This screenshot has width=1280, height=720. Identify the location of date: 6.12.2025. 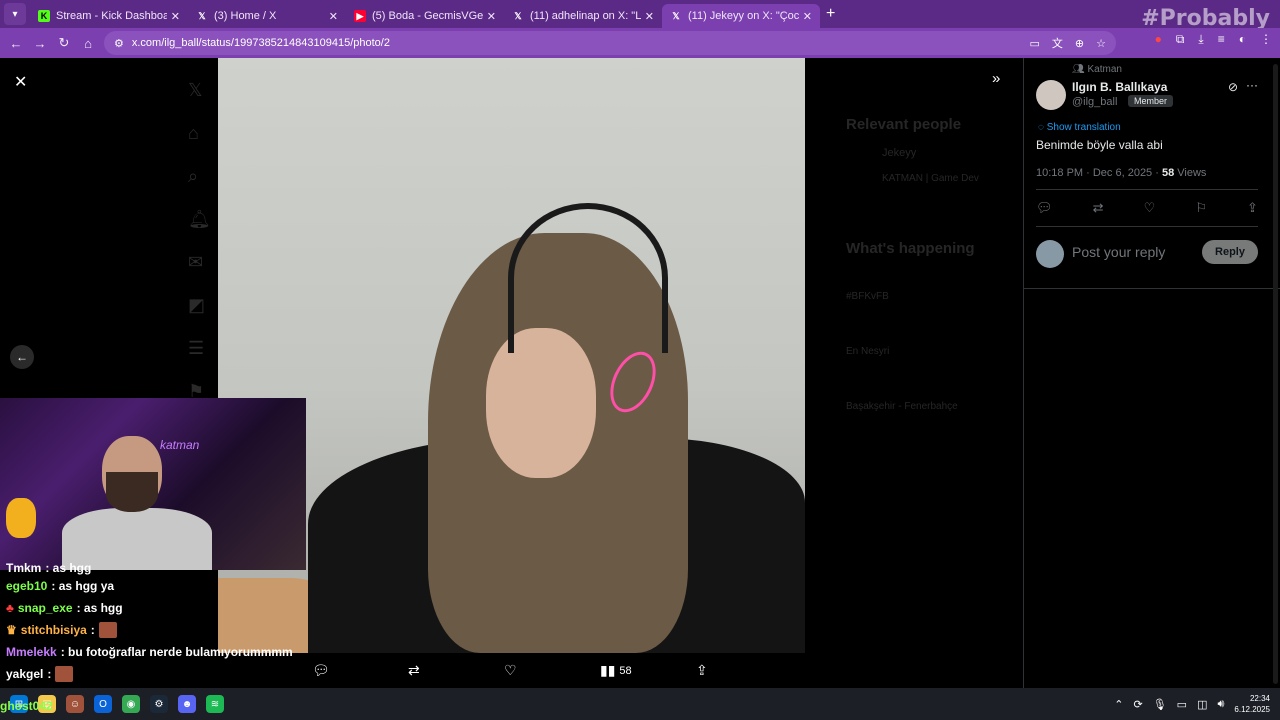
(1252, 709).